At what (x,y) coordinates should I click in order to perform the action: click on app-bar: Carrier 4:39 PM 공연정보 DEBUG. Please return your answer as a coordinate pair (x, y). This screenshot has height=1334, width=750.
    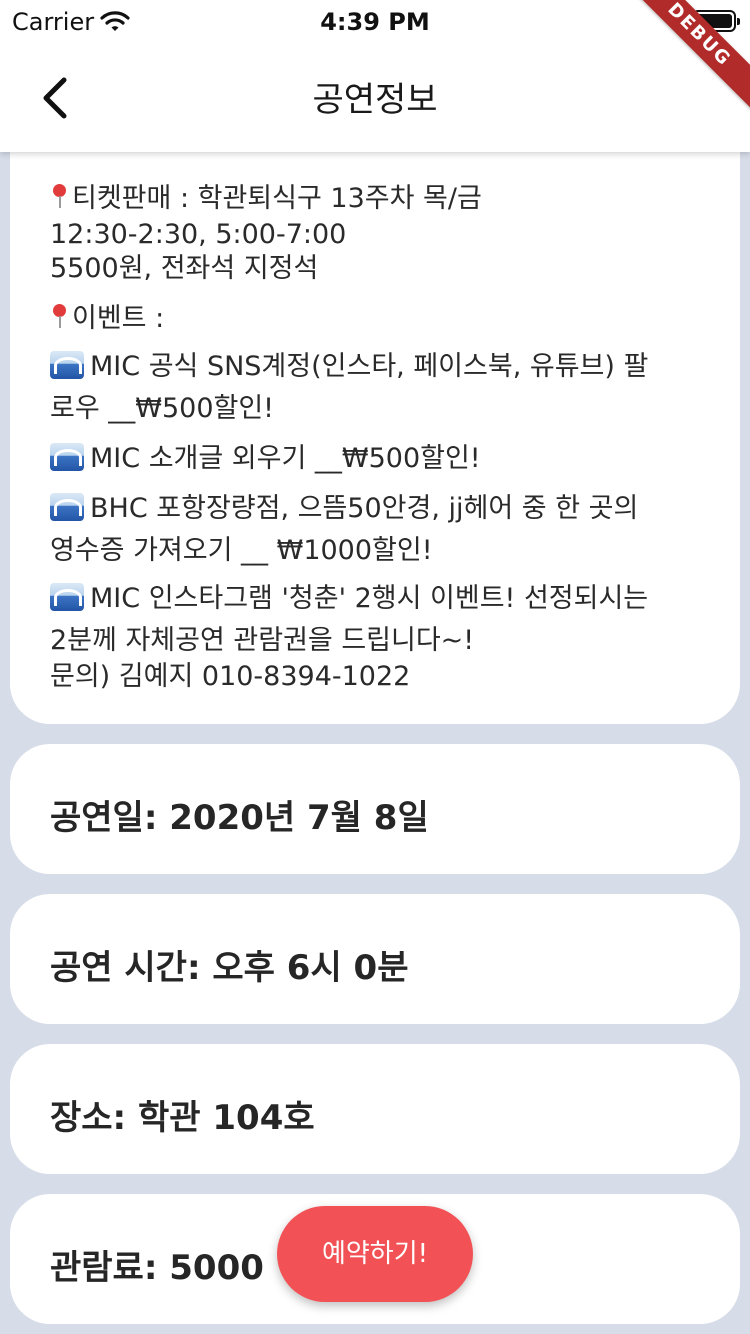
    Looking at the image, I should click on (375, 76).